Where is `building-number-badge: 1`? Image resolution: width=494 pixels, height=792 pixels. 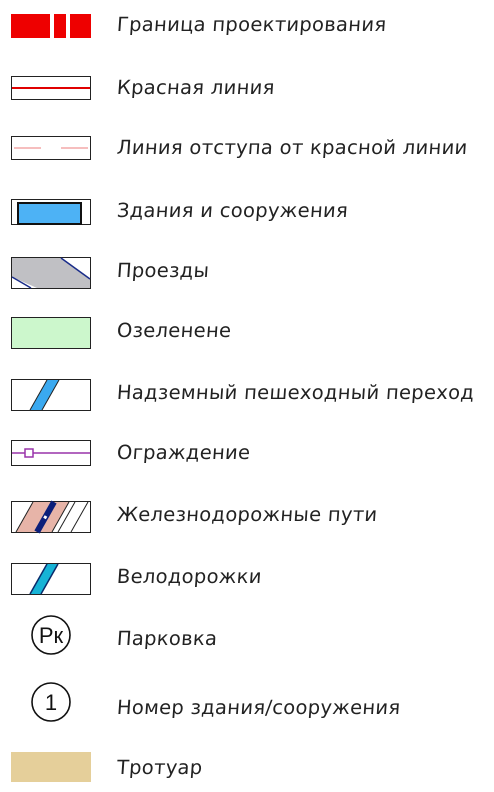 building-number-badge: 1 is located at coordinates (51, 702).